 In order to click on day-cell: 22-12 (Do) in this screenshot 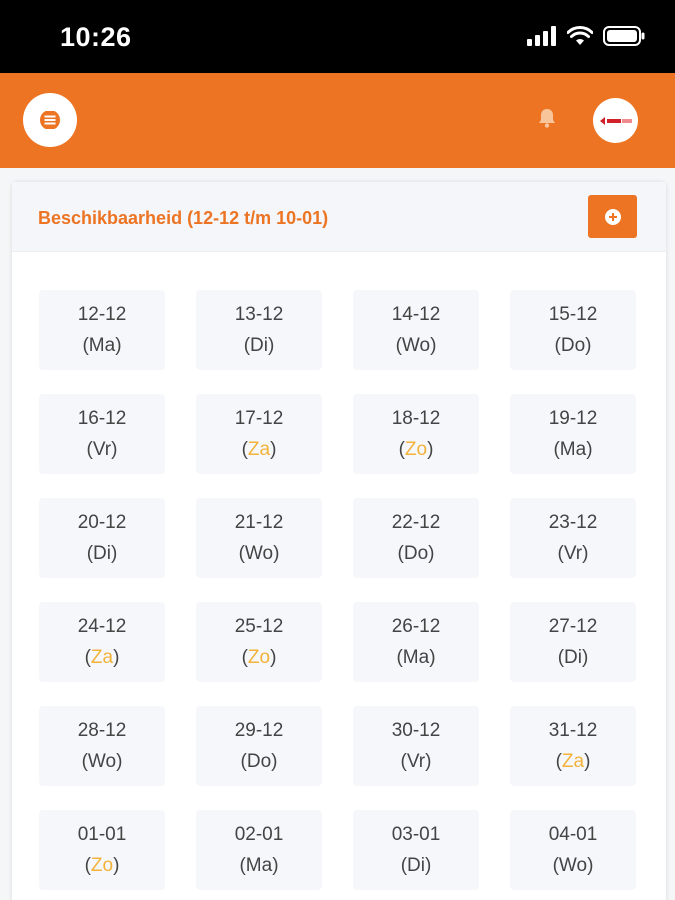, I will do `click(416, 538)`.